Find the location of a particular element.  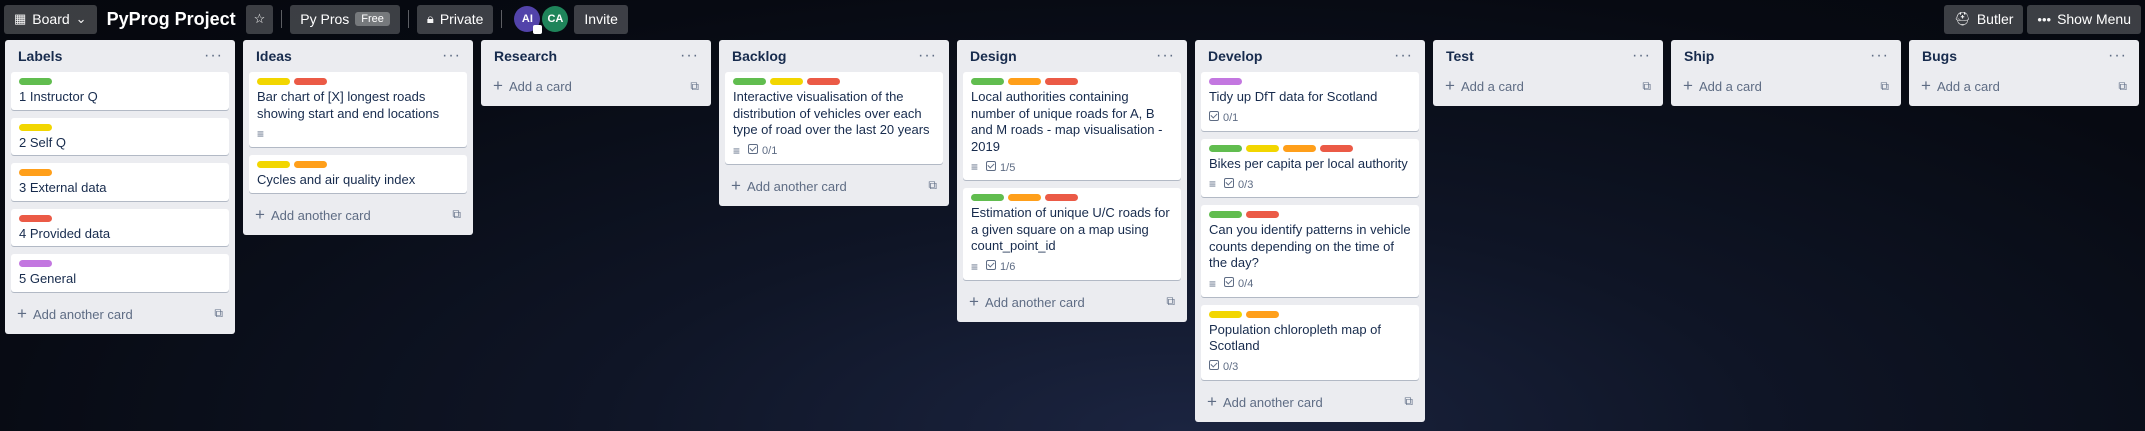

list-title: Research is located at coordinates (525, 56).